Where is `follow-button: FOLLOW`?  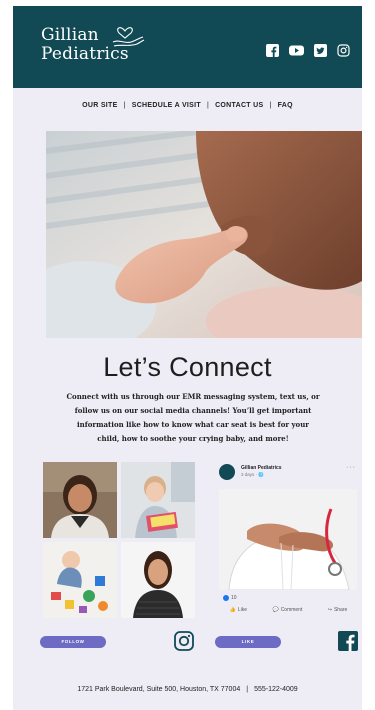
follow-button: FOLLOW is located at coordinates (73, 642).